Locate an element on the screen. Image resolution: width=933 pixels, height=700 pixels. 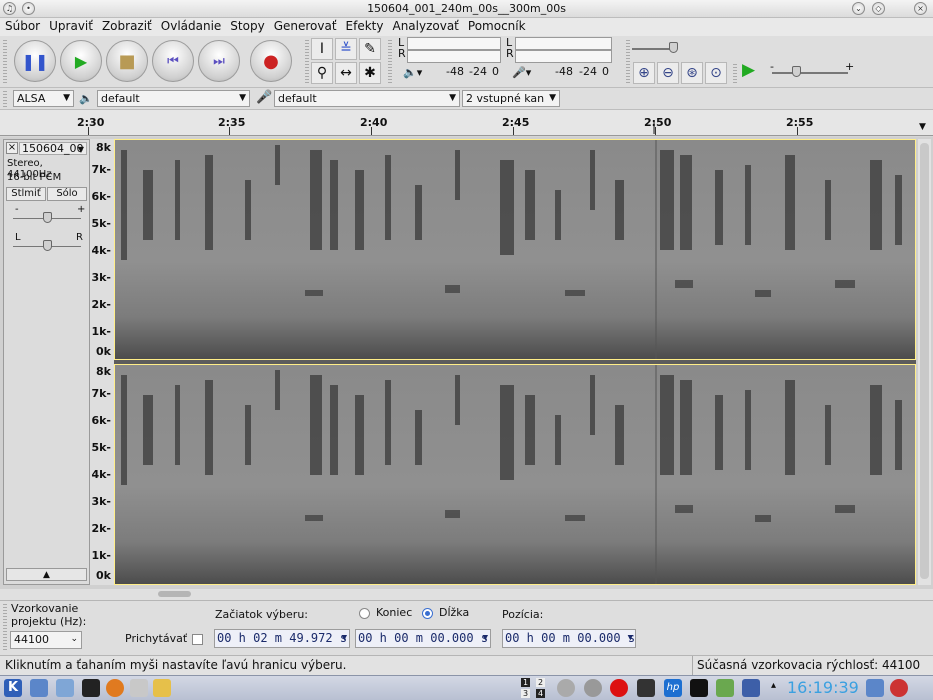
desktop-2: 2 is located at coordinates (541, 682).